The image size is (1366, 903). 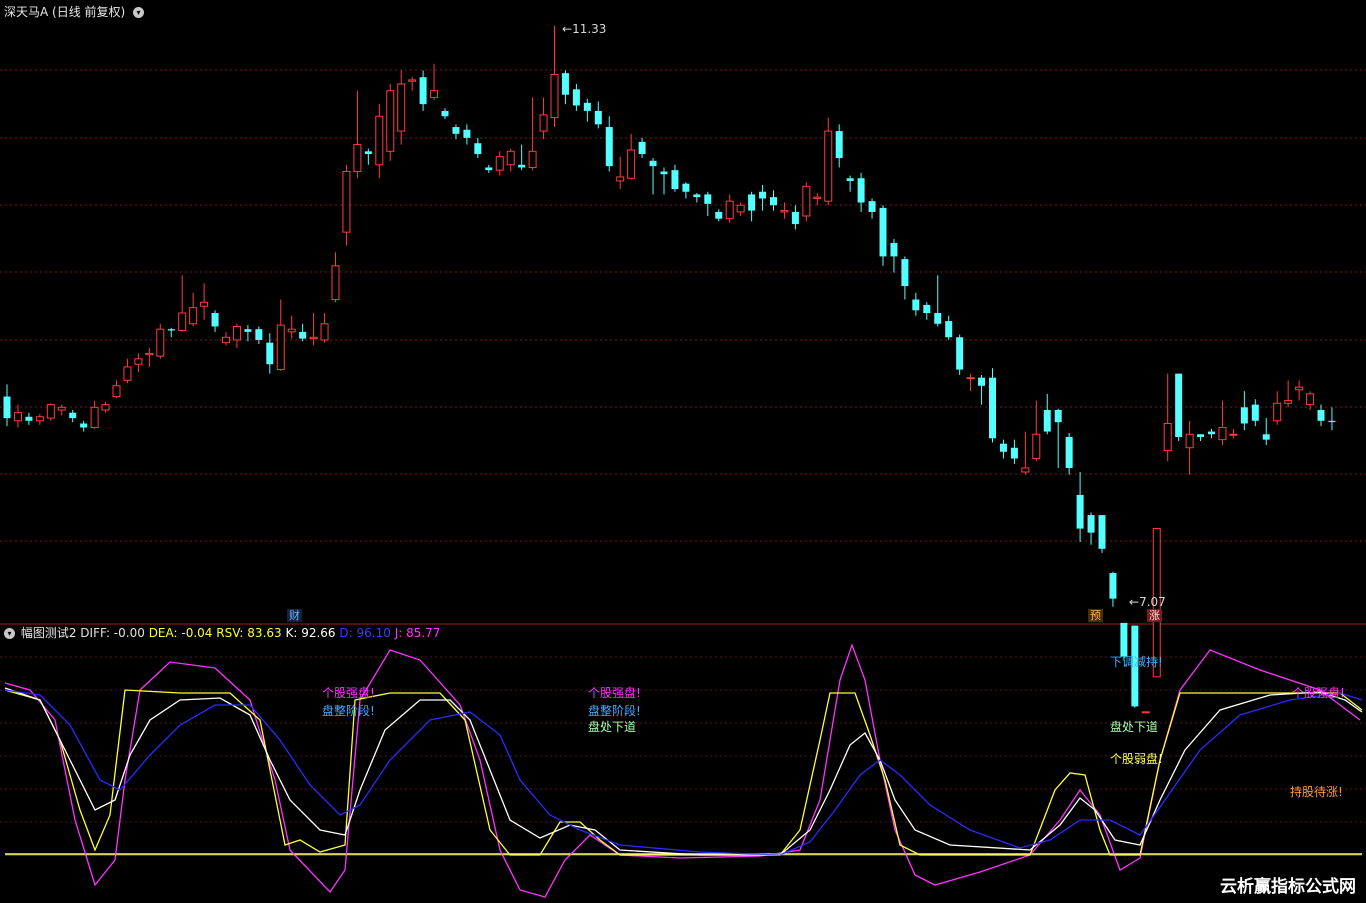 What do you see at coordinates (1147, 602) in the screenshot?
I see `low-price-label: ←7.07` at bounding box center [1147, 602].